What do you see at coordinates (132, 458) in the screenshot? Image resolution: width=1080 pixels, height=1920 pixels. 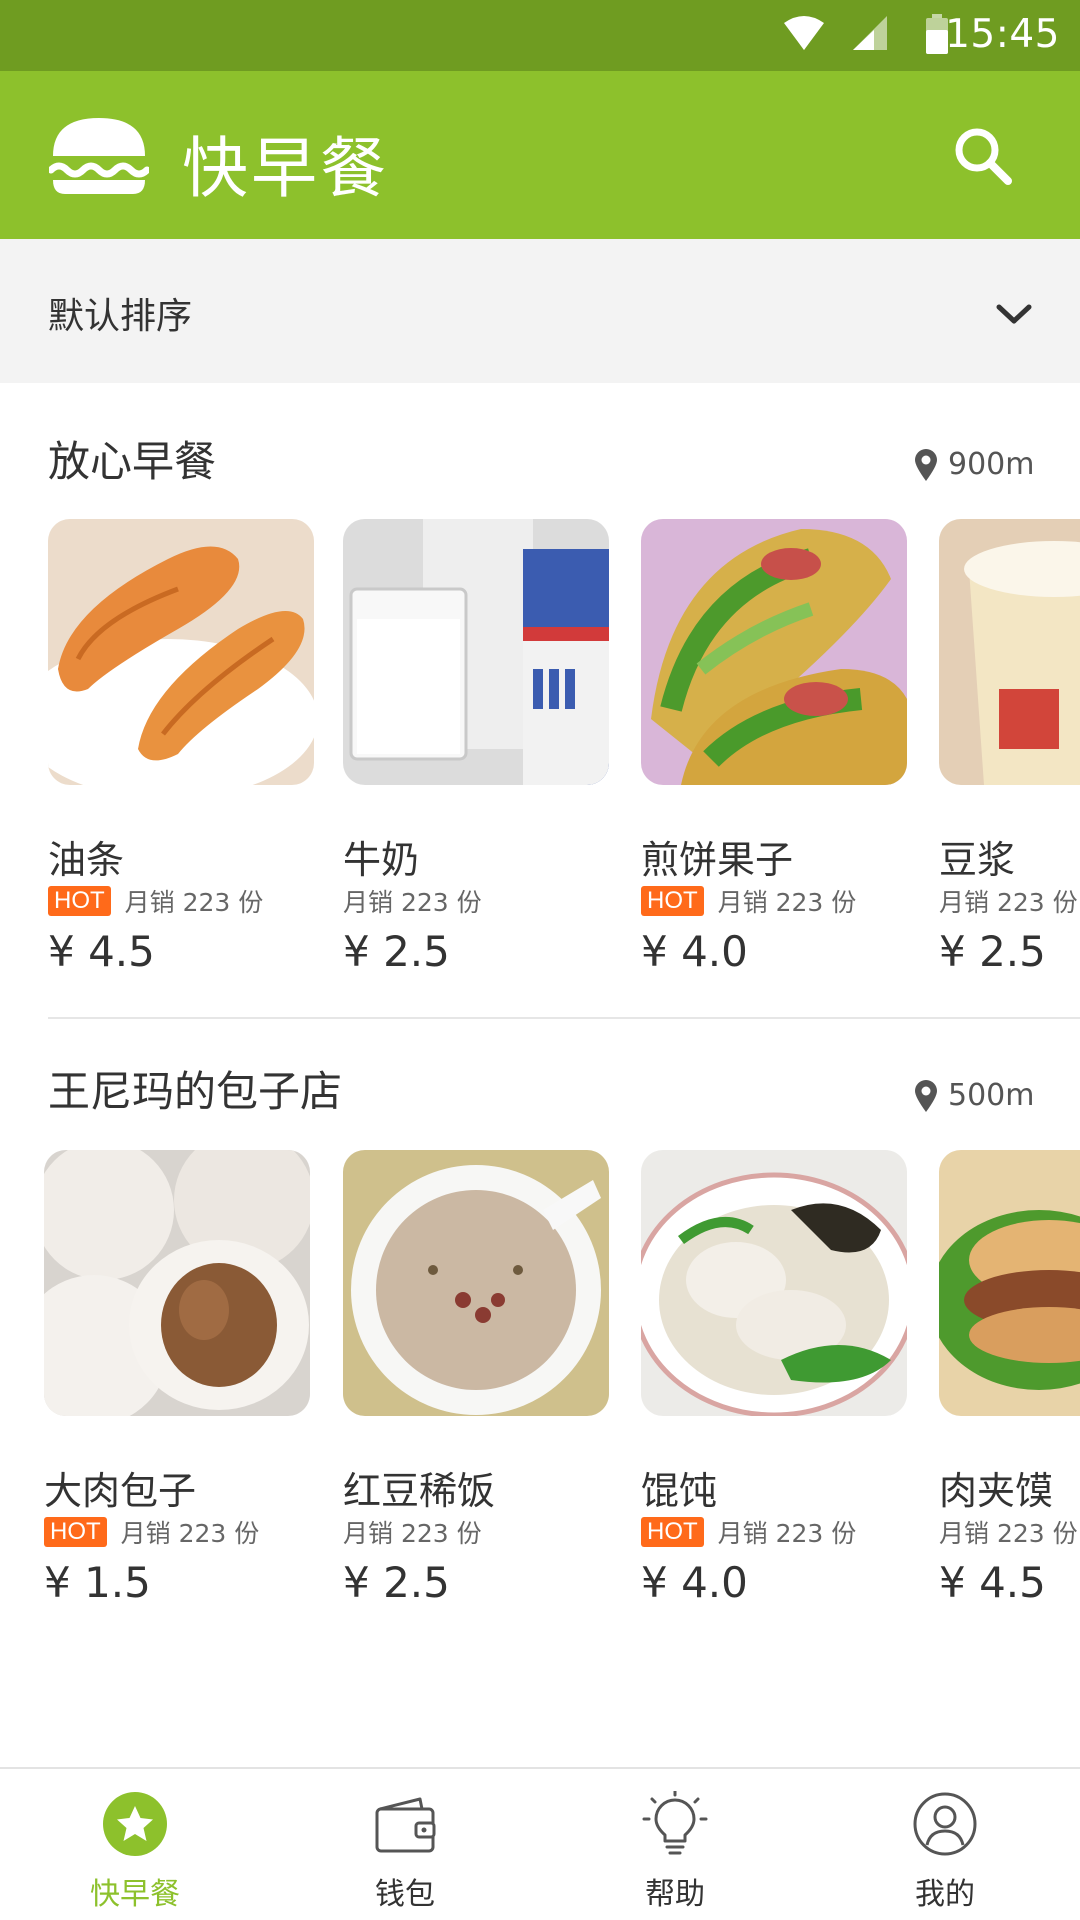 I see `shop-name: 放心早餐` at bounding box center [132, 458].